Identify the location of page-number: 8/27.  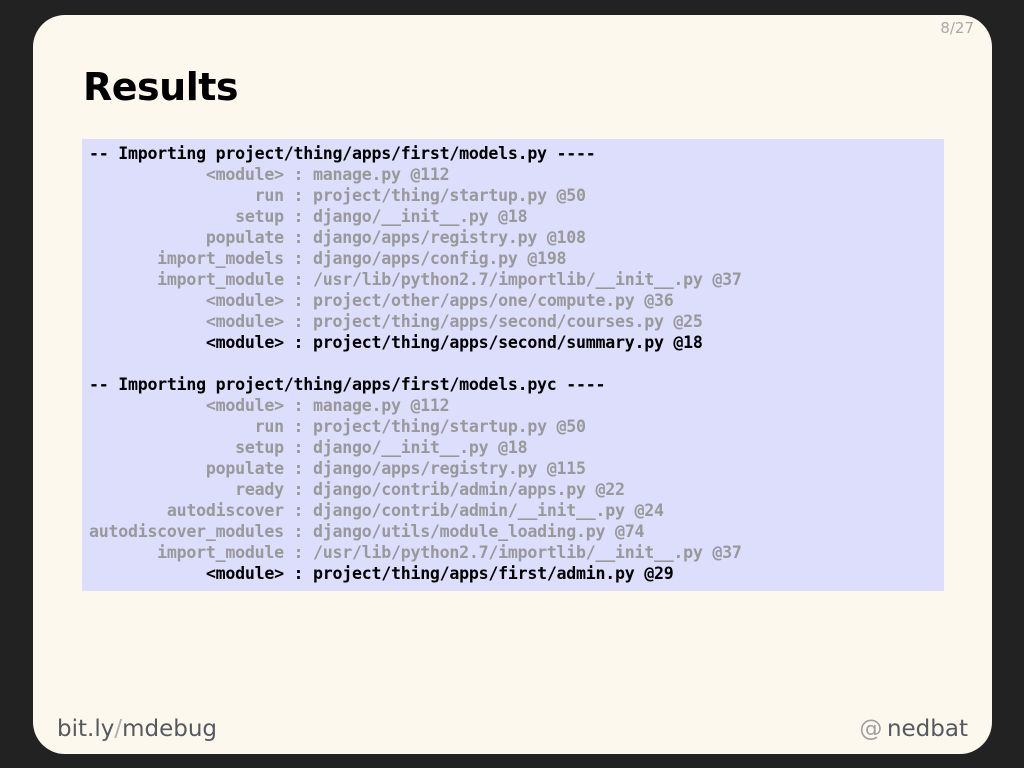
(957, 28).